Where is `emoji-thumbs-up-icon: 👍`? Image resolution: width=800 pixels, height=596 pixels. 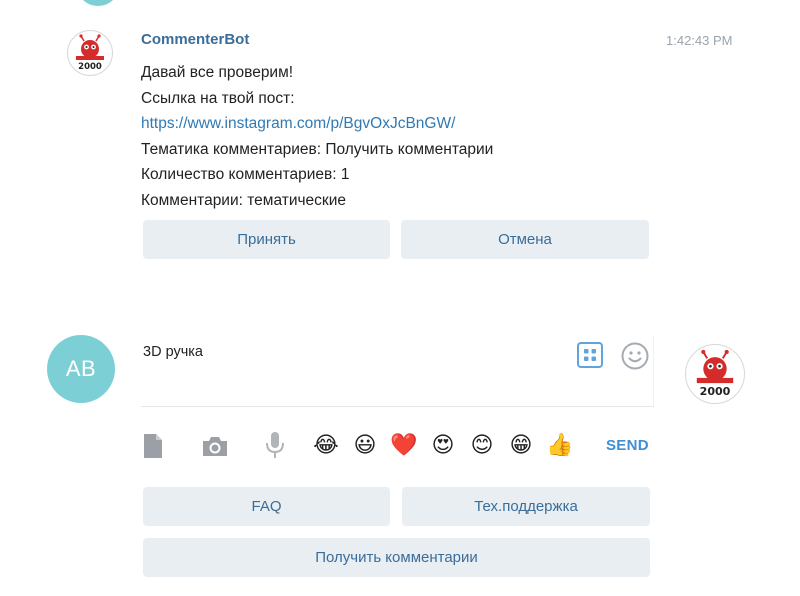 emoji-thumbs-up-icon: 👍 is located at coordinates (560, 446).